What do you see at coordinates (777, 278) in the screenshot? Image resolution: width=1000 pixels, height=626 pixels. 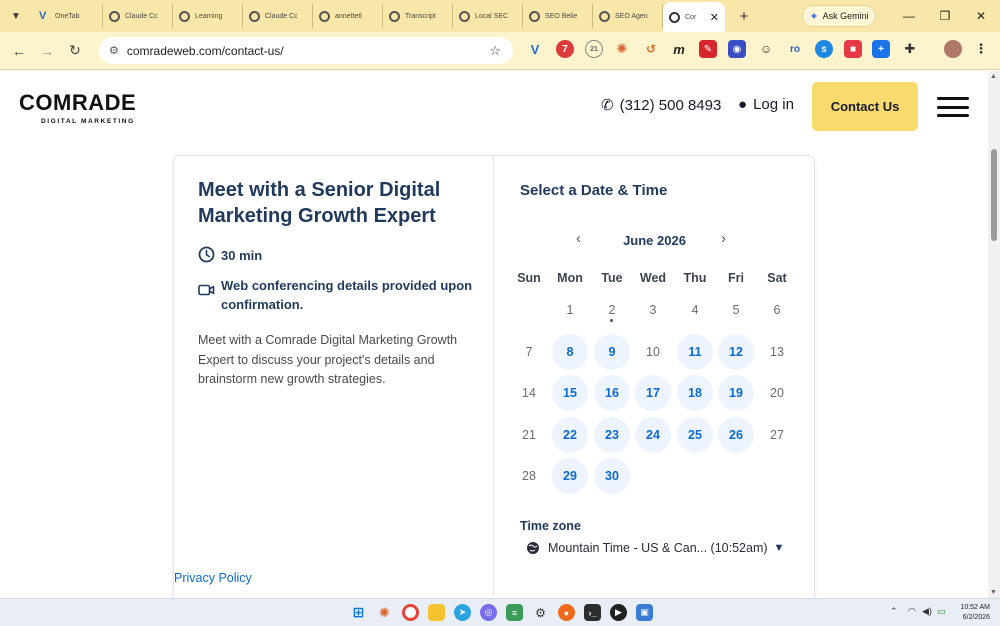 I see `weekday-header: Sat` at bounding box center [777, 278].